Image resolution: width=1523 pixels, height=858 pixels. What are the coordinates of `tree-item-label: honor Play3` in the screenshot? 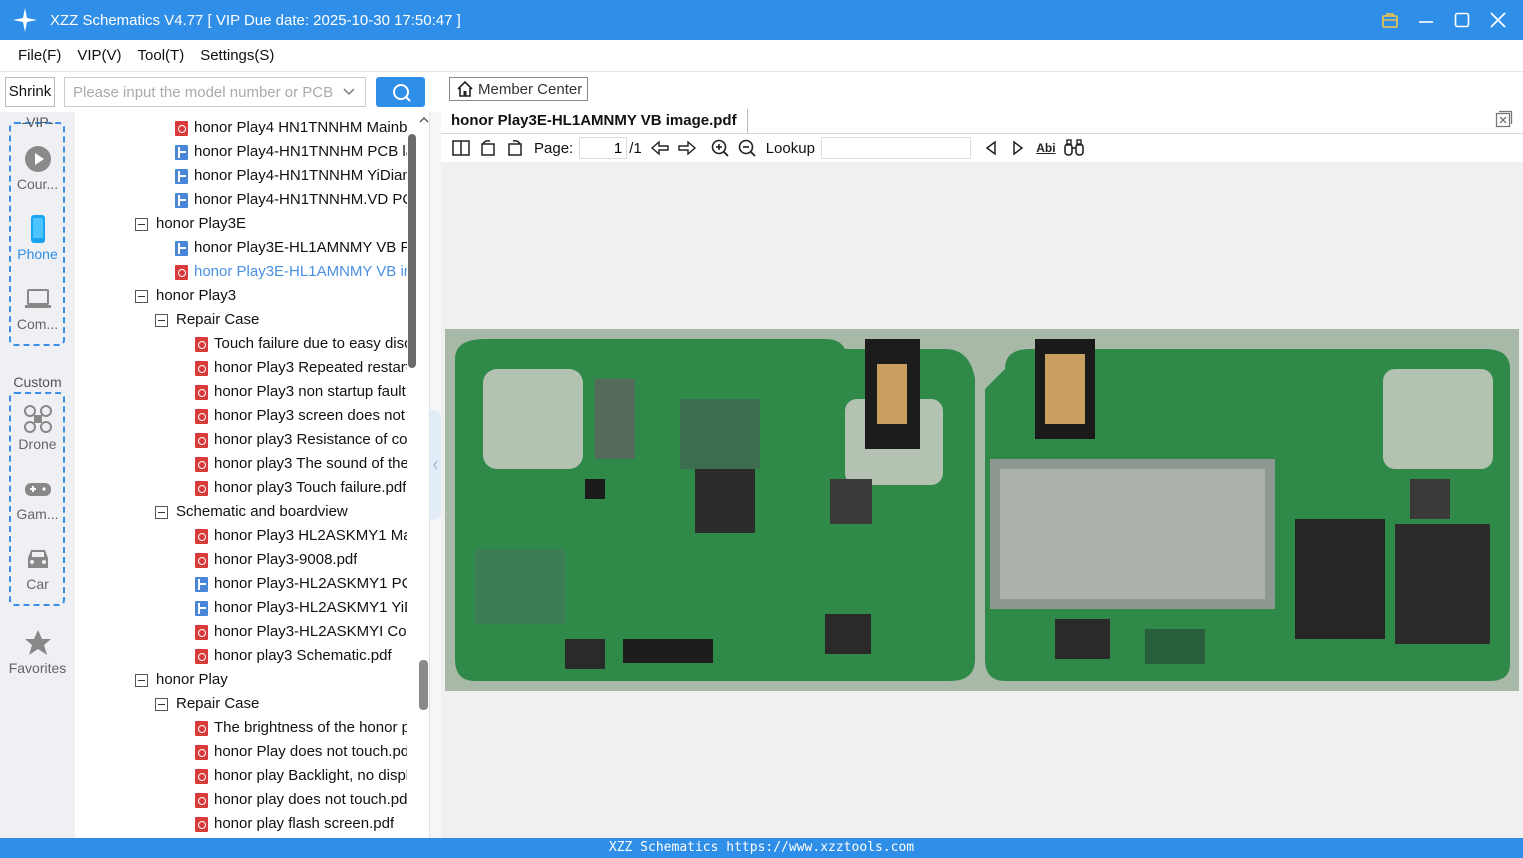 It's located at (196, 295).